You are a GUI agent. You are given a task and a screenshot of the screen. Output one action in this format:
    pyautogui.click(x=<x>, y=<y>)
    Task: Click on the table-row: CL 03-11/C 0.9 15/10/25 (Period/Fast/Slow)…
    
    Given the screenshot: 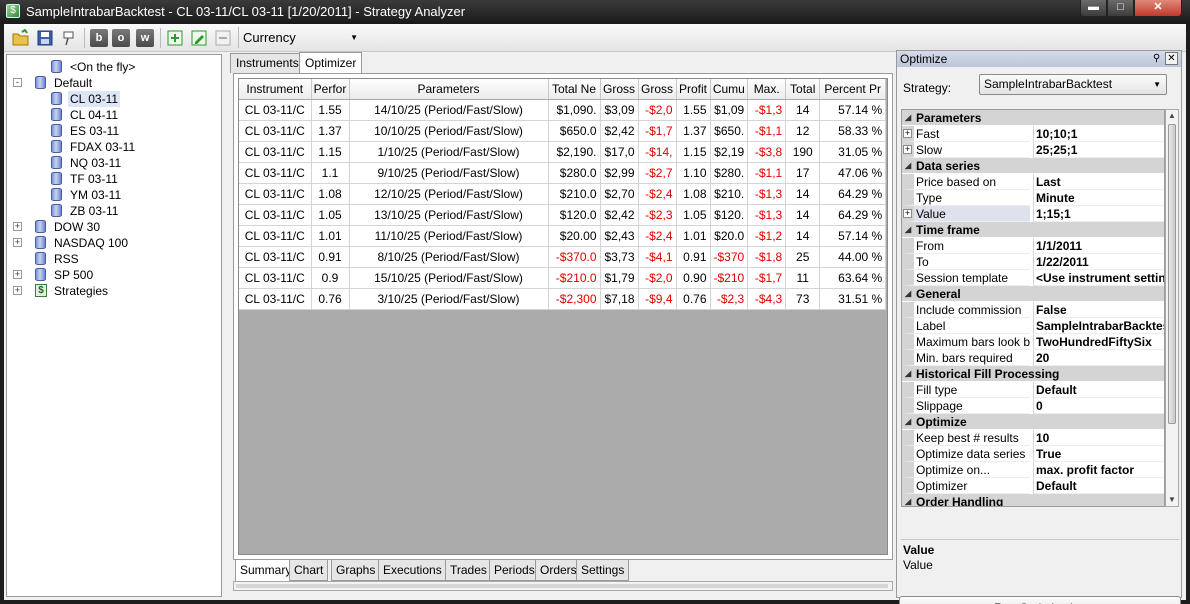 What is the action you would take?
    pyautogui.click(x=563, y=278)
    